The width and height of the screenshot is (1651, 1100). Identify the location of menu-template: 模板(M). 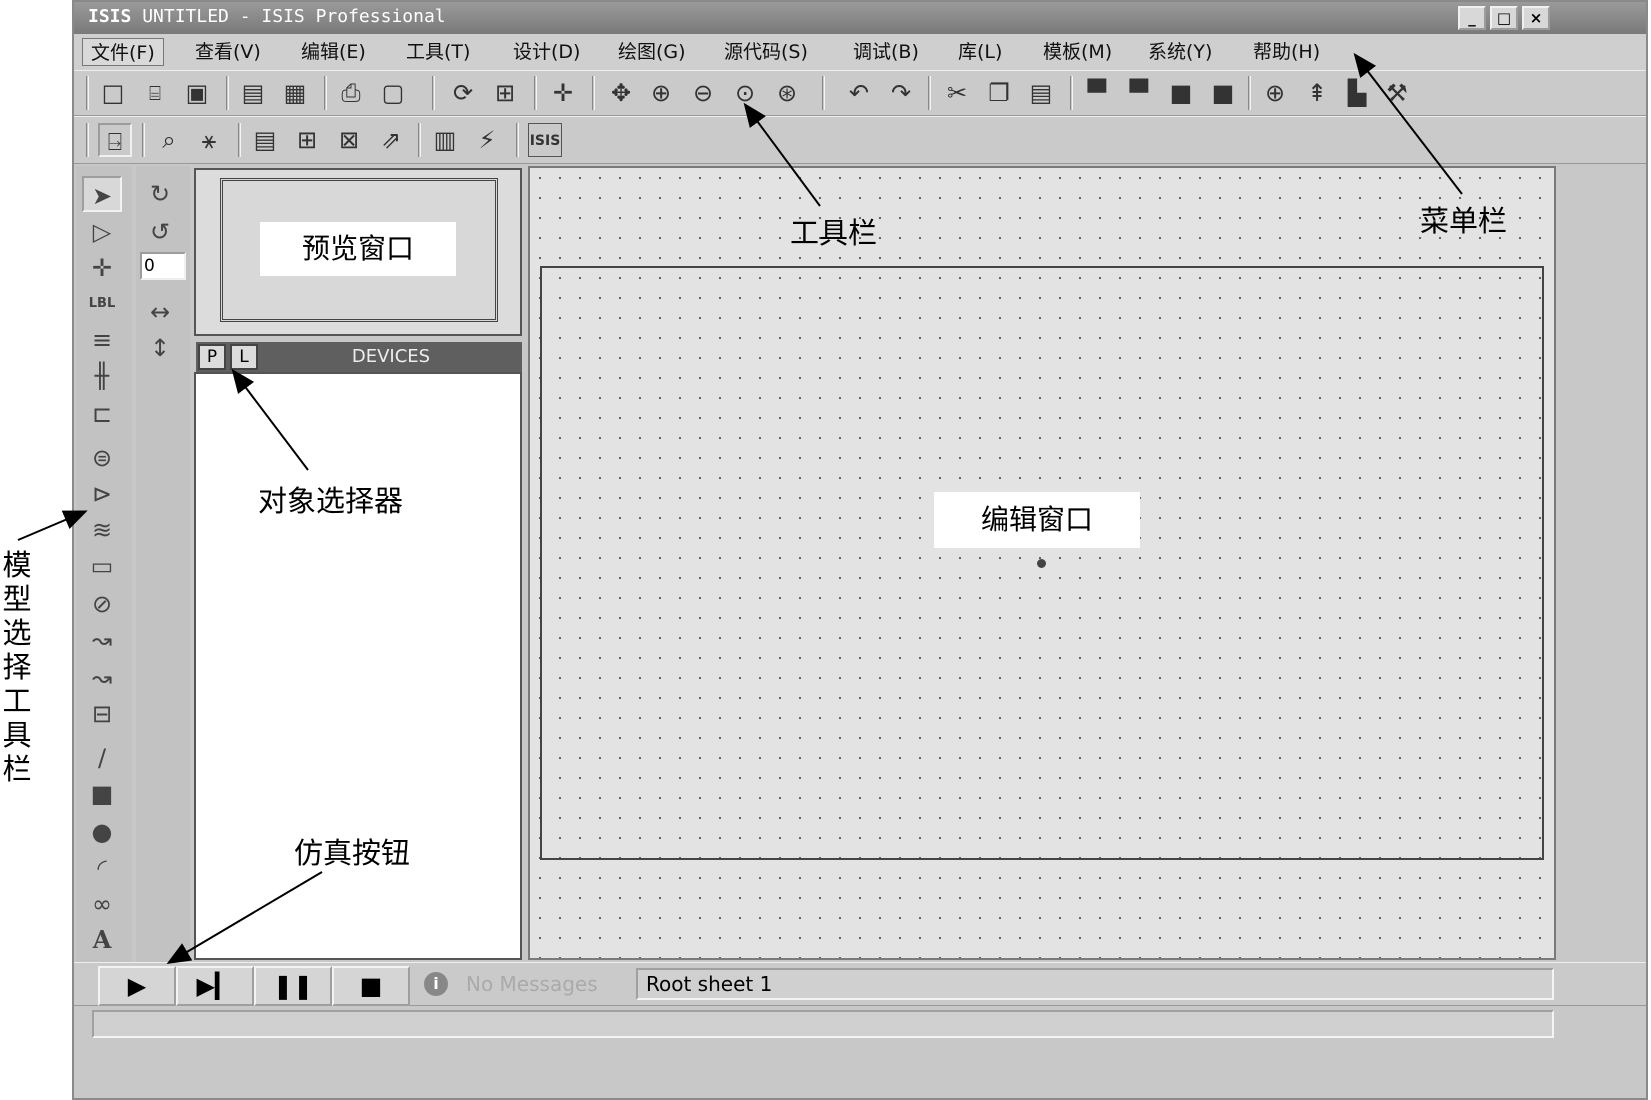
(1077, 52).